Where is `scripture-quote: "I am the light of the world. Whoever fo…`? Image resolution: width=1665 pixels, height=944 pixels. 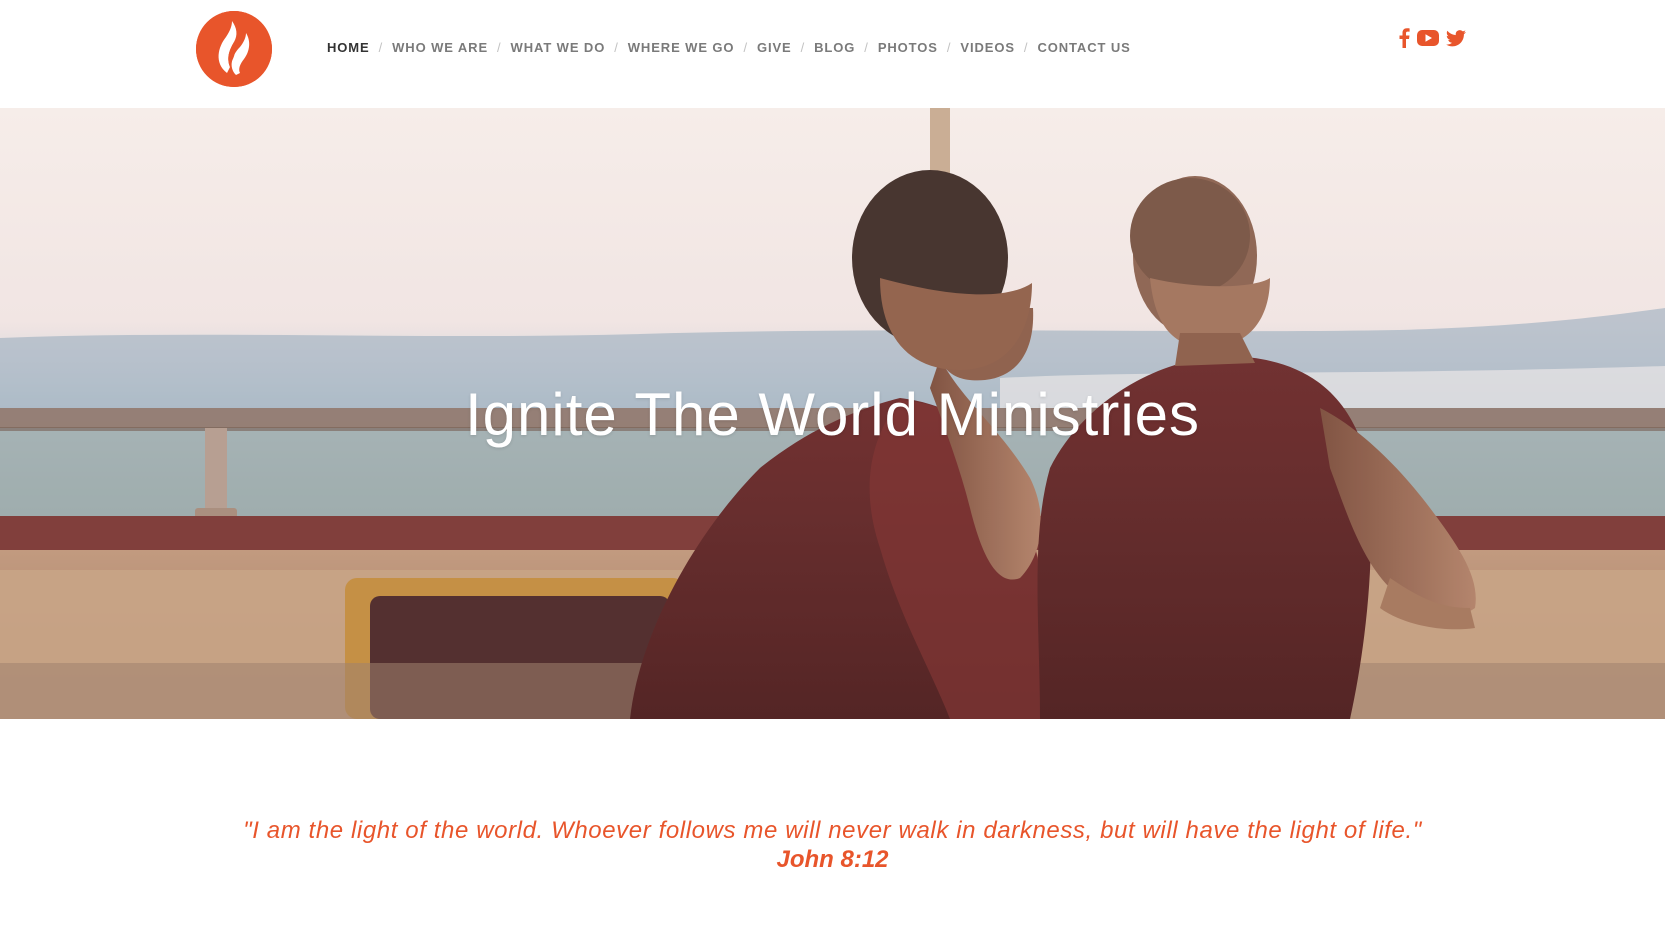 scripture-quote: "I am the light of the world. Whoever fo… is located at coordinates (832, 845).